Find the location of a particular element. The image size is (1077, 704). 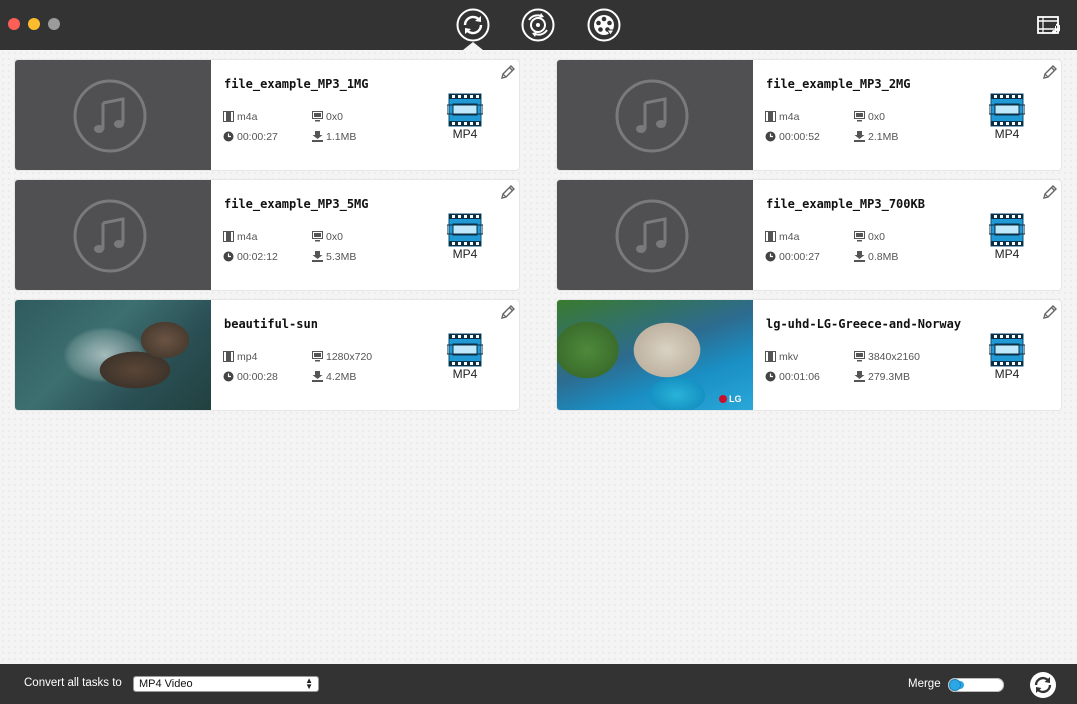

media-browser-icon is located at coordinates (1049, 25).